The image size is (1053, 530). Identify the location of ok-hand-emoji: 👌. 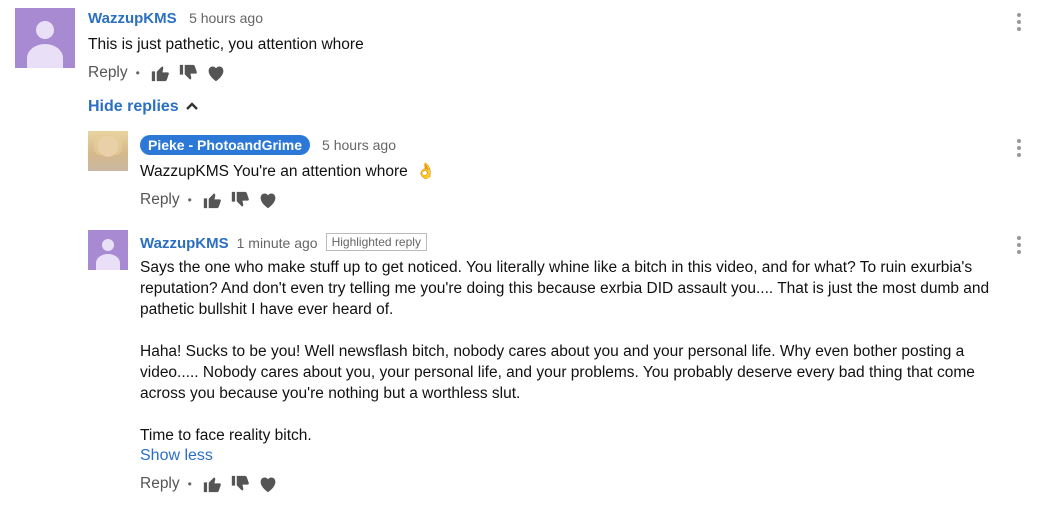
(426, 171).